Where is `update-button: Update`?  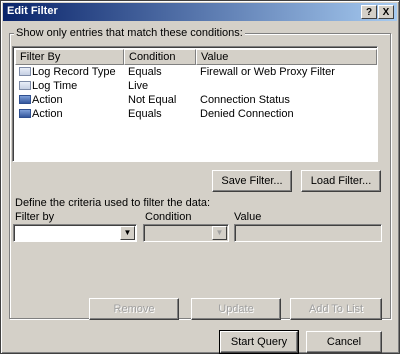 update-button: Update is located at coordinates (236, 309).